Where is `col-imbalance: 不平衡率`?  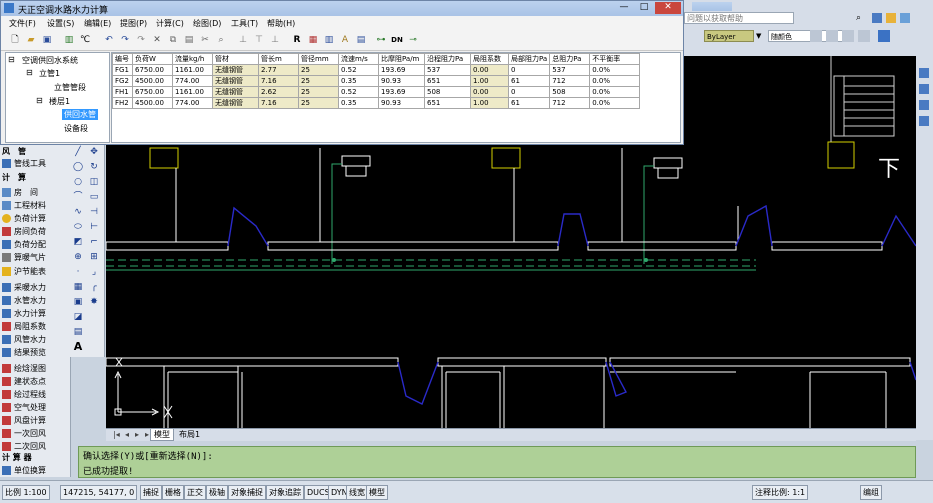 col-imbalance: 不平衡率 is located at coordinates (615, 59).